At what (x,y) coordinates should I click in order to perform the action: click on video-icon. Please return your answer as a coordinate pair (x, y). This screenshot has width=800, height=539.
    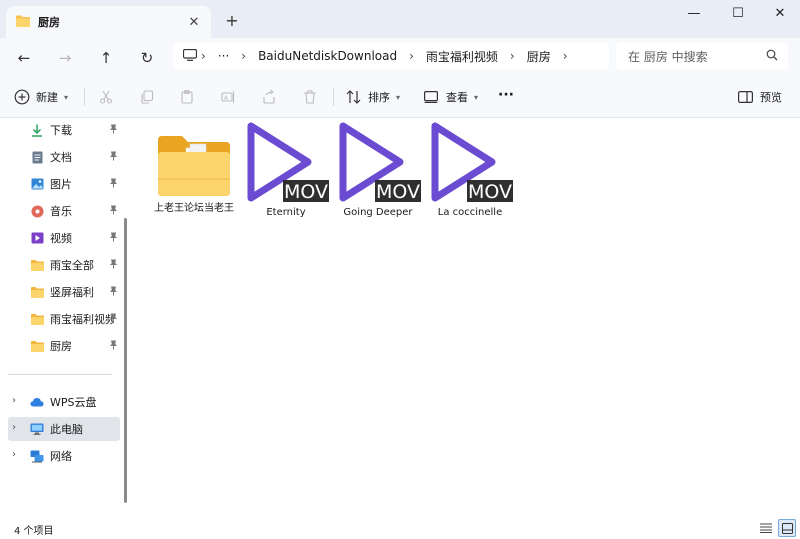
    Looking at the image, I should click on (37, 238).